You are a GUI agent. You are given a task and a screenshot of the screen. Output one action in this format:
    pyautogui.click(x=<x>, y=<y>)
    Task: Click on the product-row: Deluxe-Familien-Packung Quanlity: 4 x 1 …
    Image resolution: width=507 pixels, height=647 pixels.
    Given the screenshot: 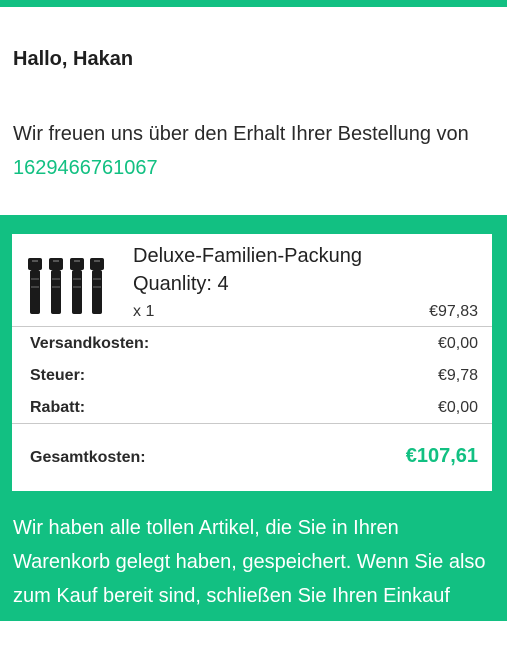 What is the action you would take?
    pyautogui.click(x=252, y=280)
    